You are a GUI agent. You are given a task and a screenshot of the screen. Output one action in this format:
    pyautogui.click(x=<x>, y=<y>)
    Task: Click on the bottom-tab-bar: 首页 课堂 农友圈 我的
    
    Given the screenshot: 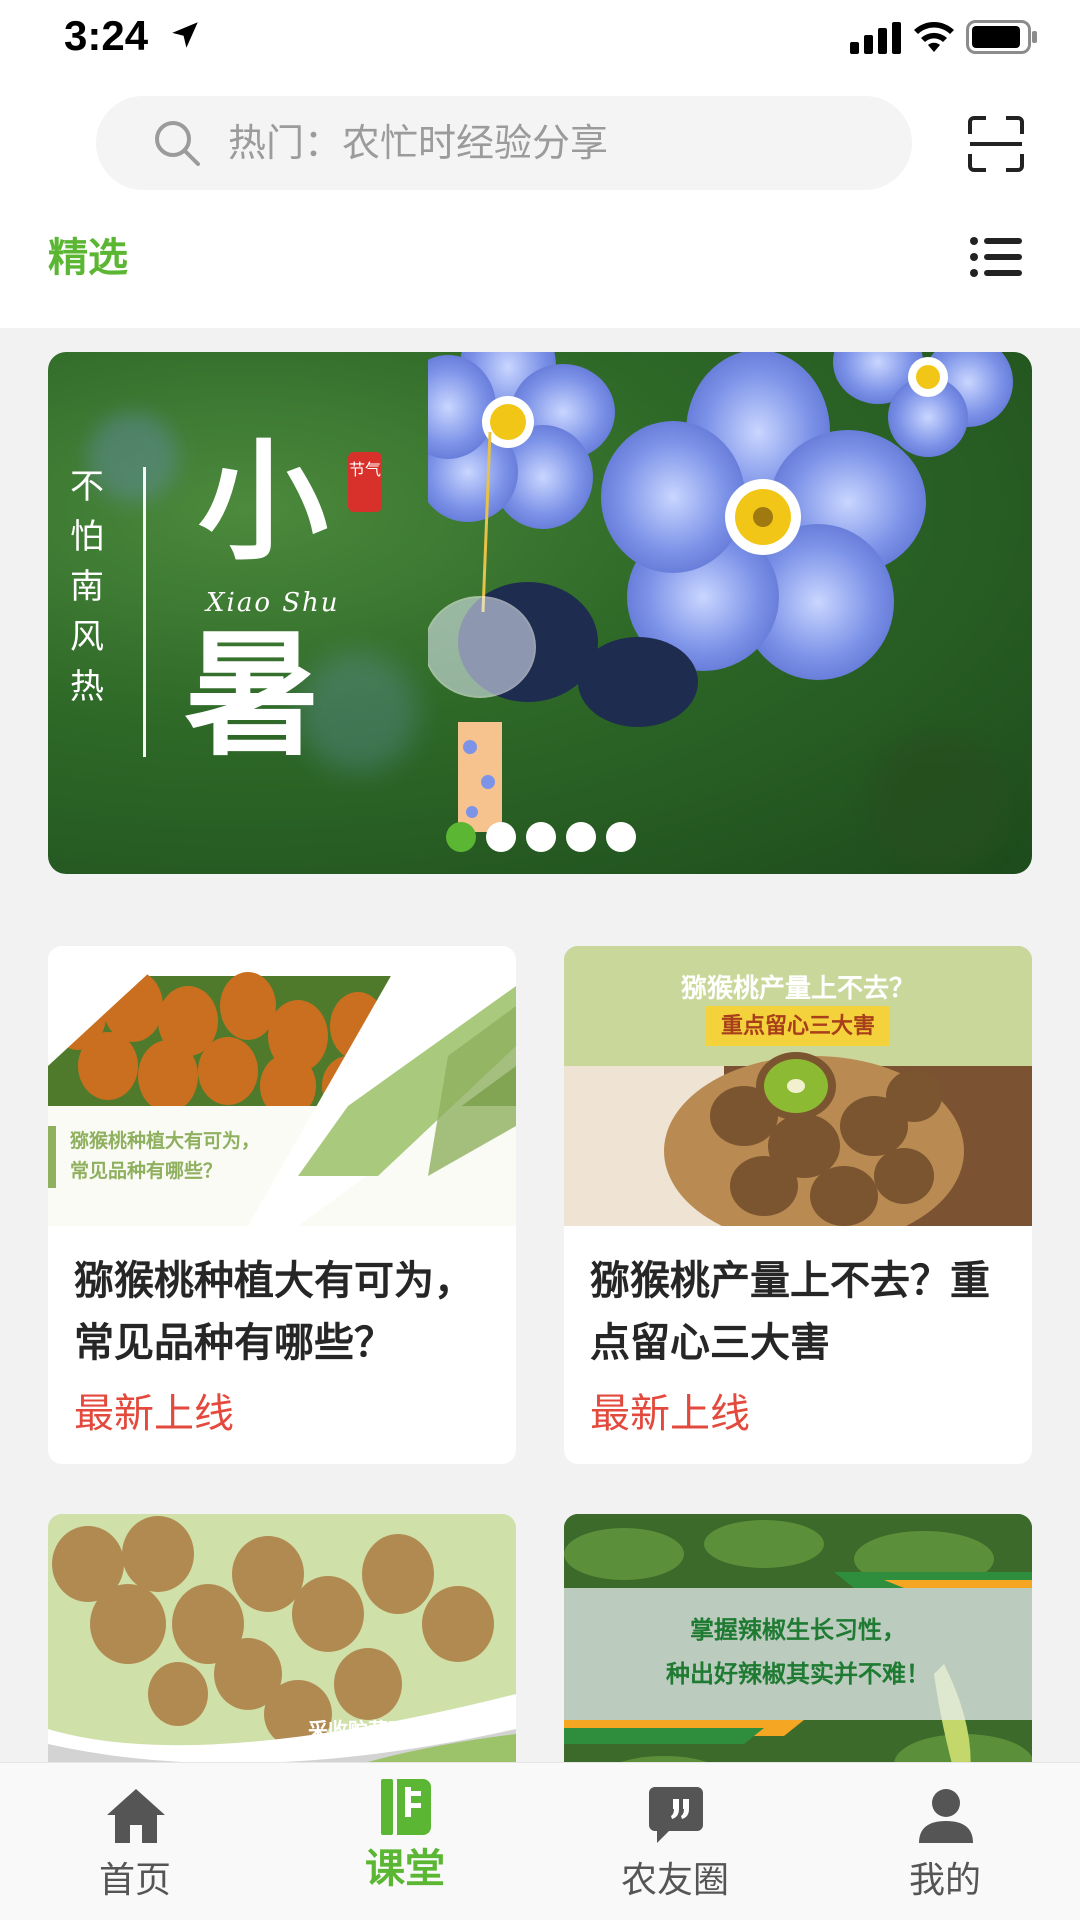 What is the action you would take?
    pyautogui.click(x=540, y=1841)
    